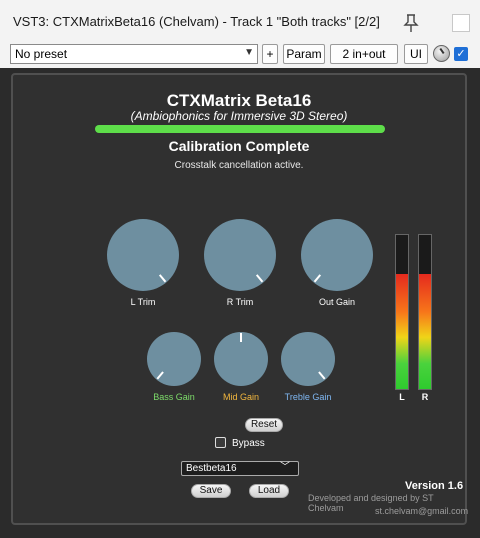 This screenshot has height=538, width=480. Describe the element at coordinates (239, 100) in the screenshot. I see `plugin-title: CTXMatrix Beta16` at that location.